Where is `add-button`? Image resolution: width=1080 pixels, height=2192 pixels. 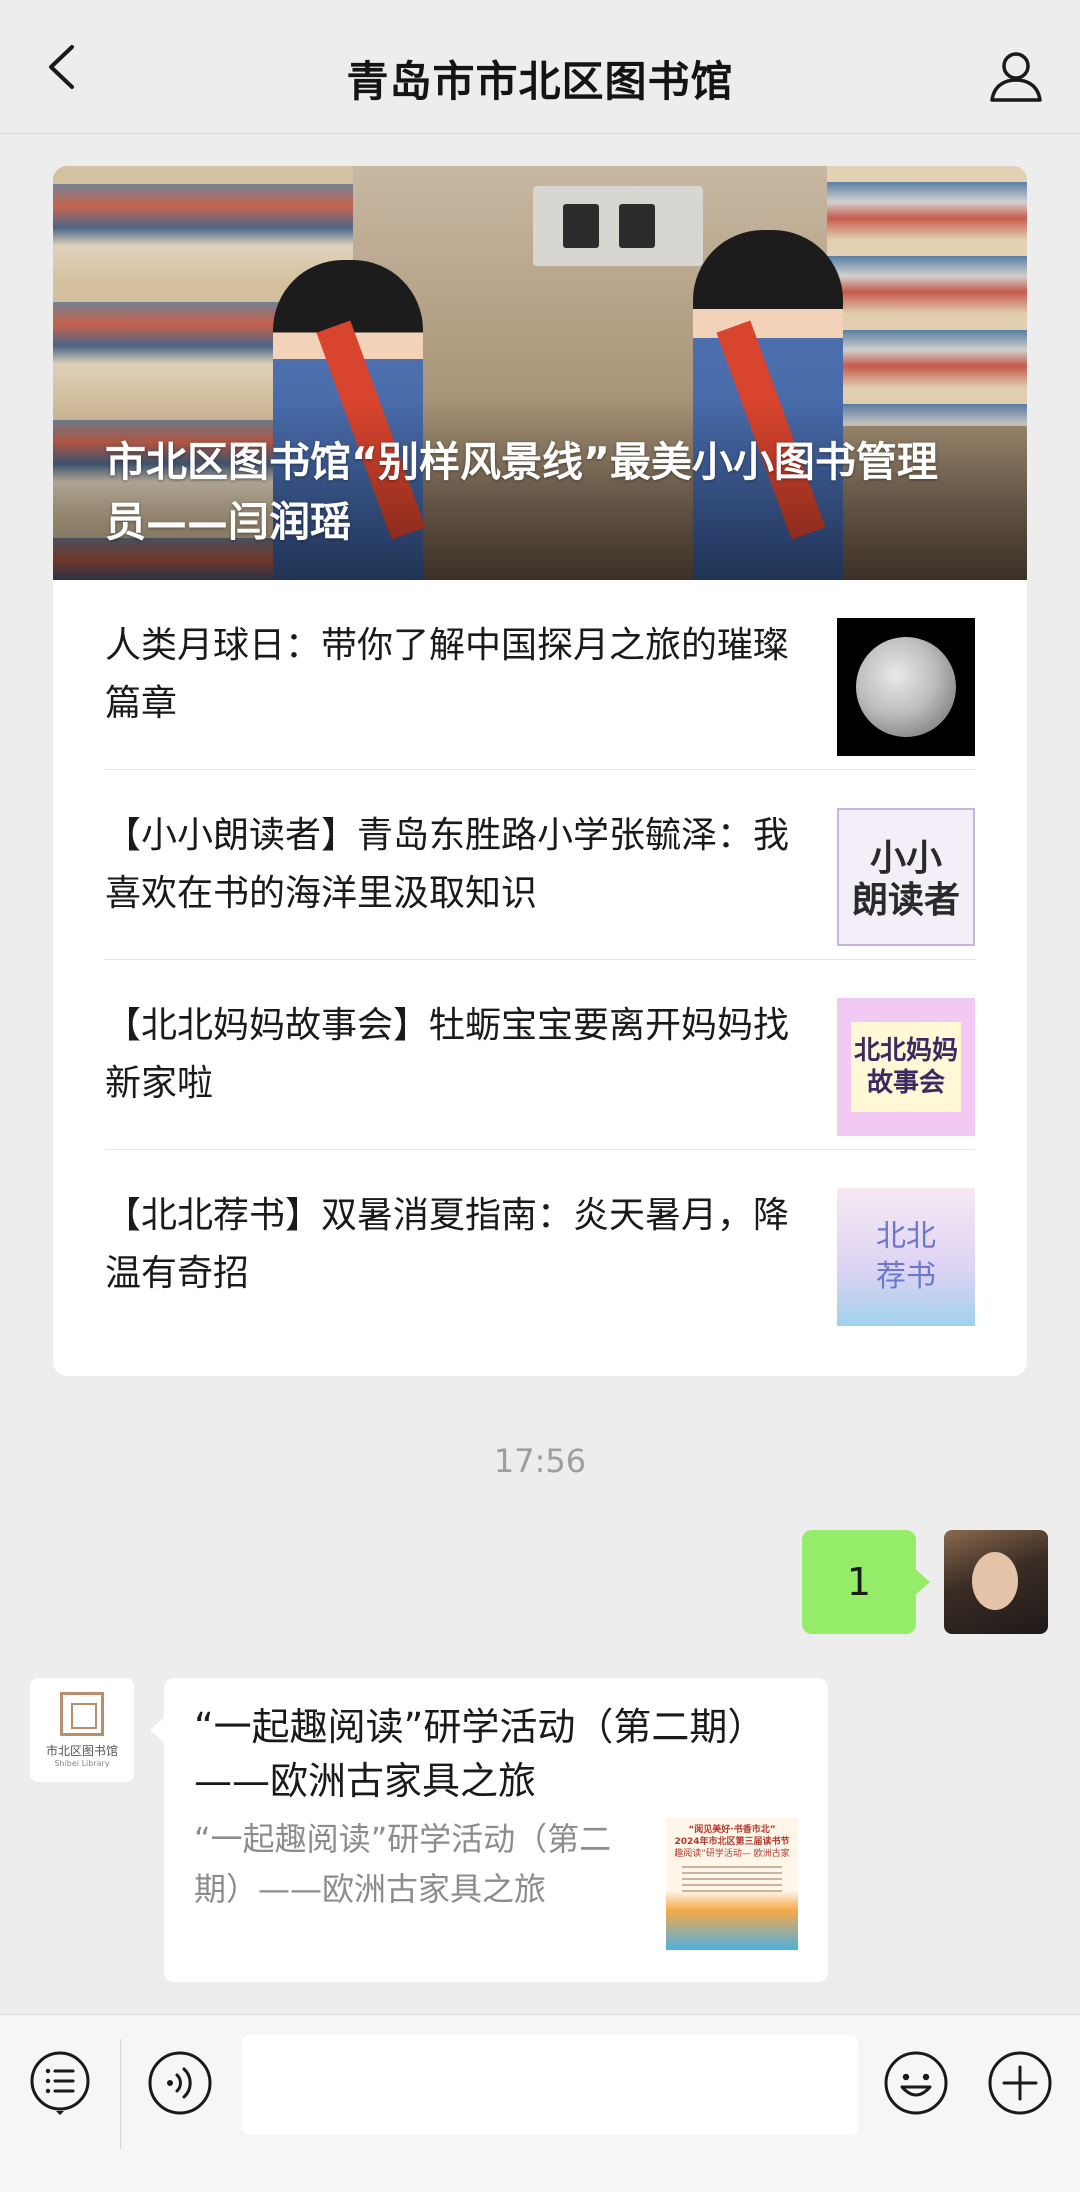
add-button is located at coordinates (1020, 2083).